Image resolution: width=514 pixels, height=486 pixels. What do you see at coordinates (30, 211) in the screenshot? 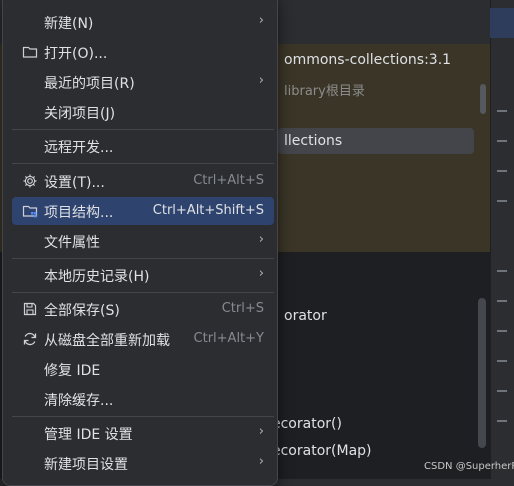
I see `project-structure-icon` at bounding box center [30, 211].